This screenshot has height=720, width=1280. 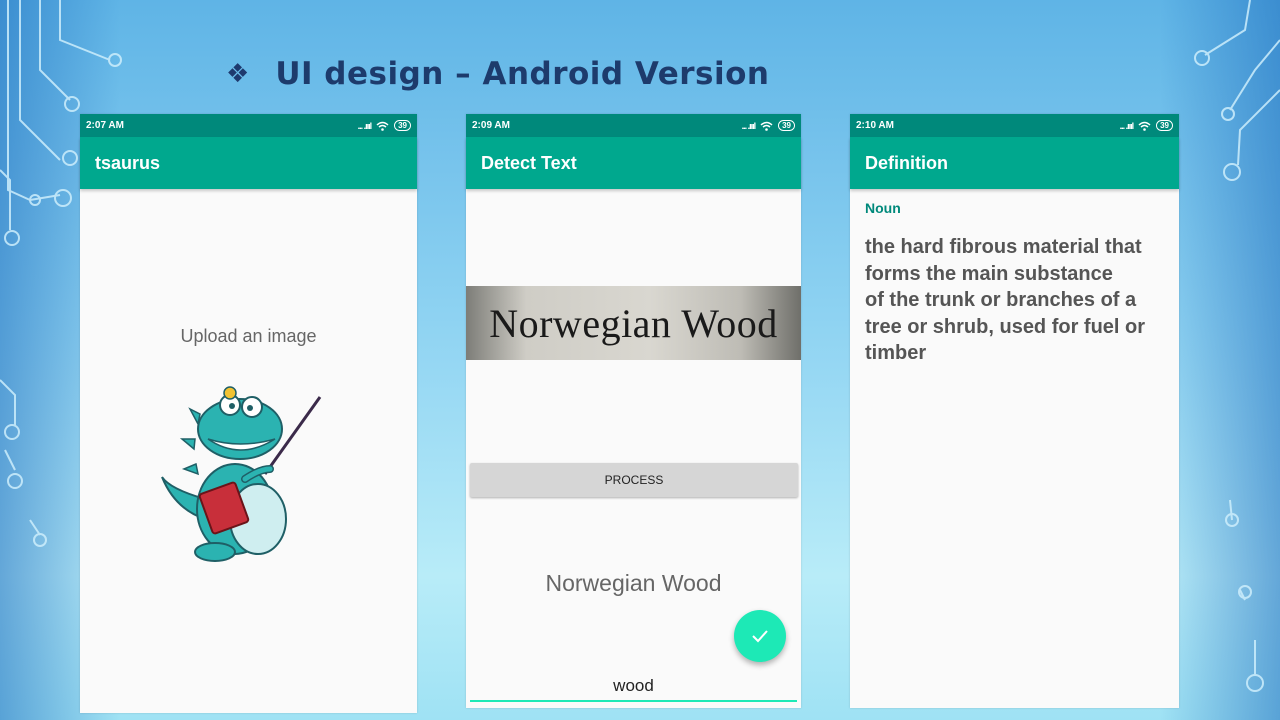 I want to click on confirm-fab-button, so click(x=760, y=636).